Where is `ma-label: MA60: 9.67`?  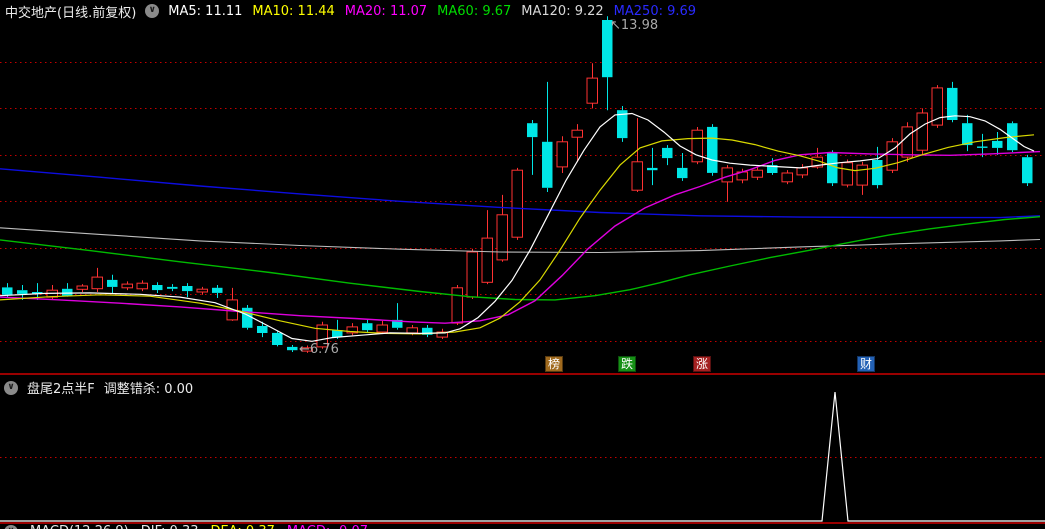
ma-label: MA60: 9.67 is located at coordinates (474, 11).